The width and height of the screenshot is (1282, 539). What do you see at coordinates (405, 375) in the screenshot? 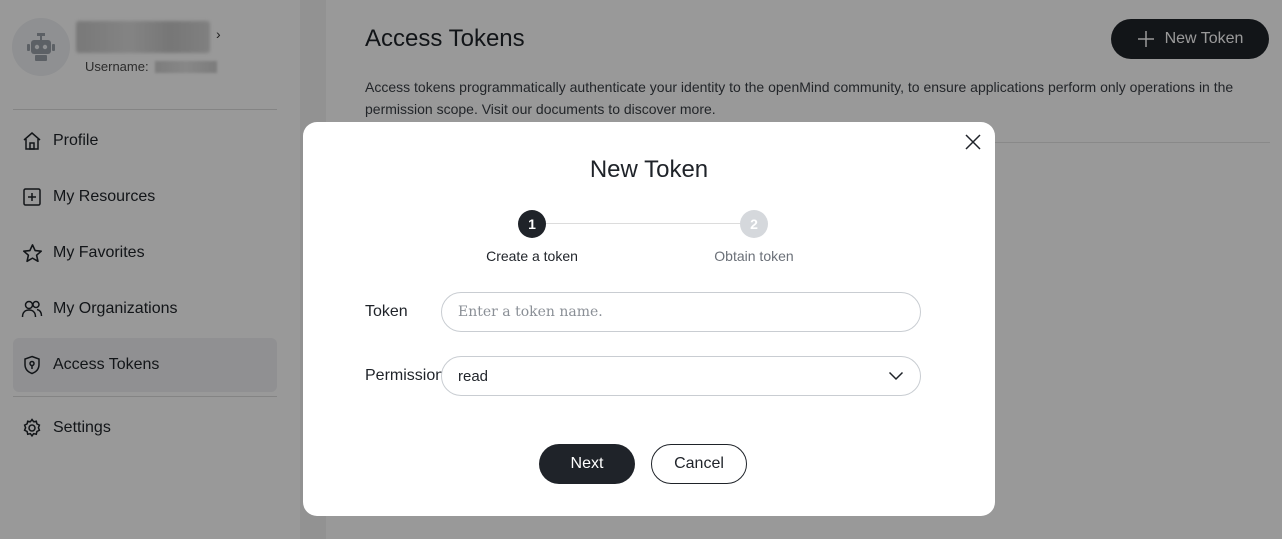
I see `permission-label: Permission` at bounding box center [405, 375].